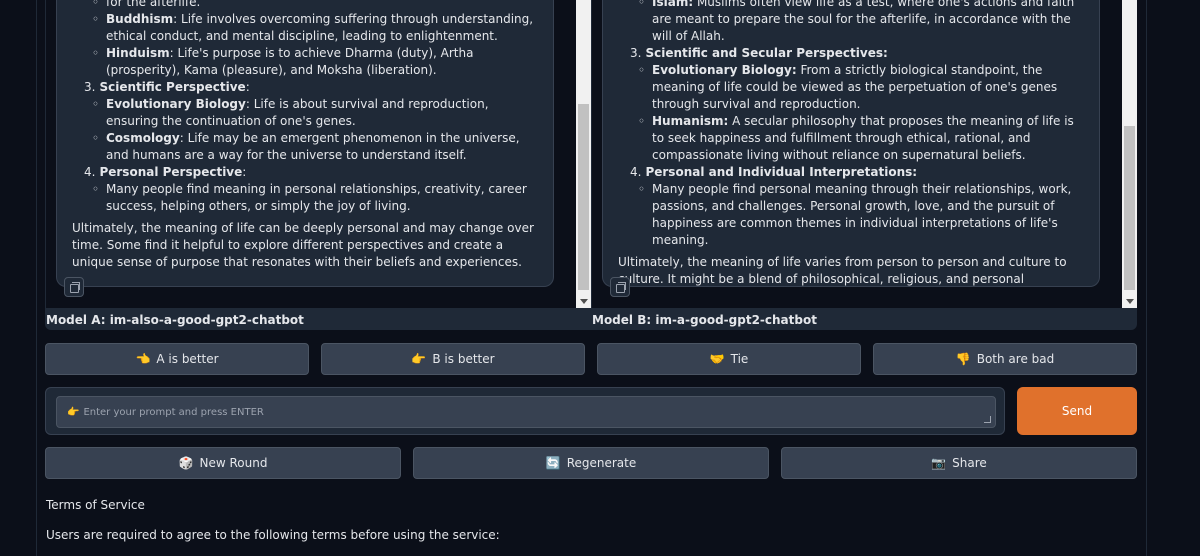 The width and height of the screenshot is (1200, 556). Describe the element at coordinates (186, 463) in the screenshot. I see `dice-icon: 🎲` at that location.